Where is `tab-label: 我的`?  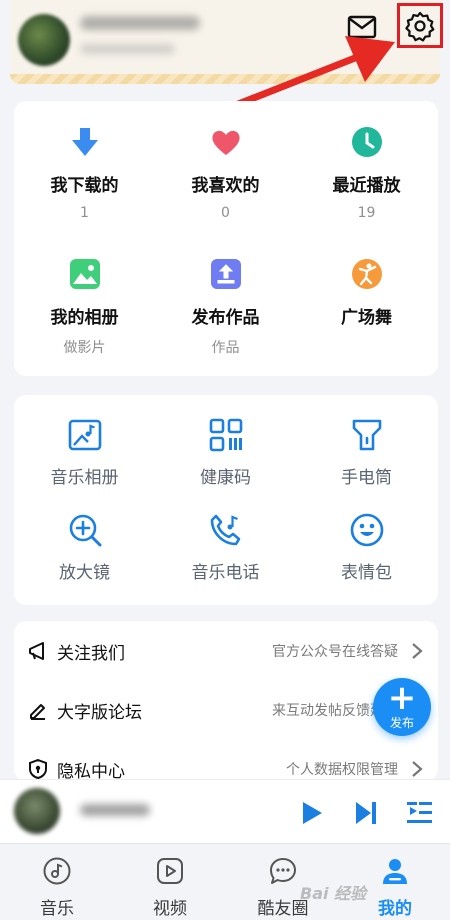 tab-label: 我的 is located at coordinates (395, 909).